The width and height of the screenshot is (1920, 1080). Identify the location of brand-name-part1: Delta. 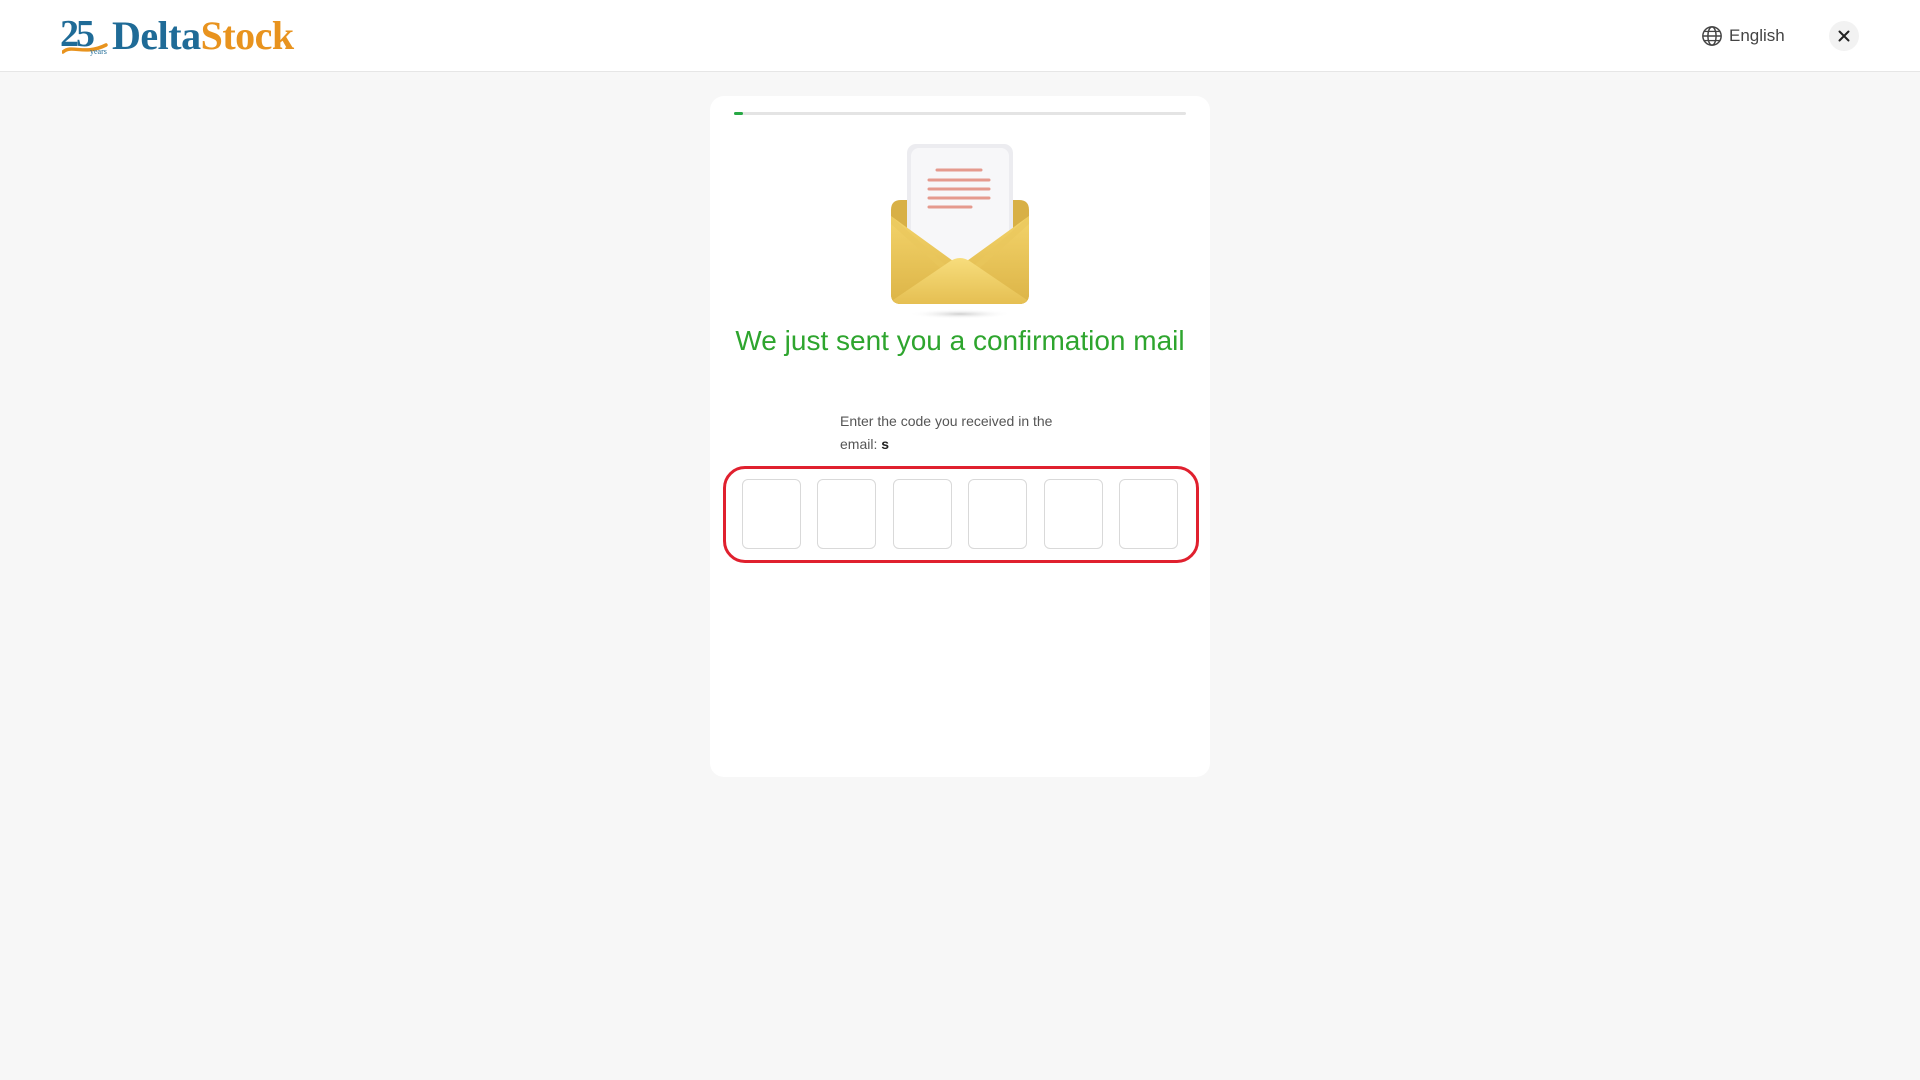
(156, 35).